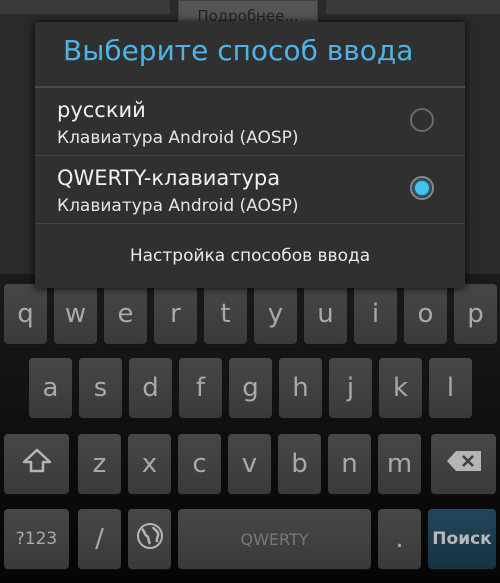 The width and height of the screenshot is (500, 583). What do you see at coordinates (100, 388) in the screenshot?
I see `key-s: s` at bounding box center [100, 388].